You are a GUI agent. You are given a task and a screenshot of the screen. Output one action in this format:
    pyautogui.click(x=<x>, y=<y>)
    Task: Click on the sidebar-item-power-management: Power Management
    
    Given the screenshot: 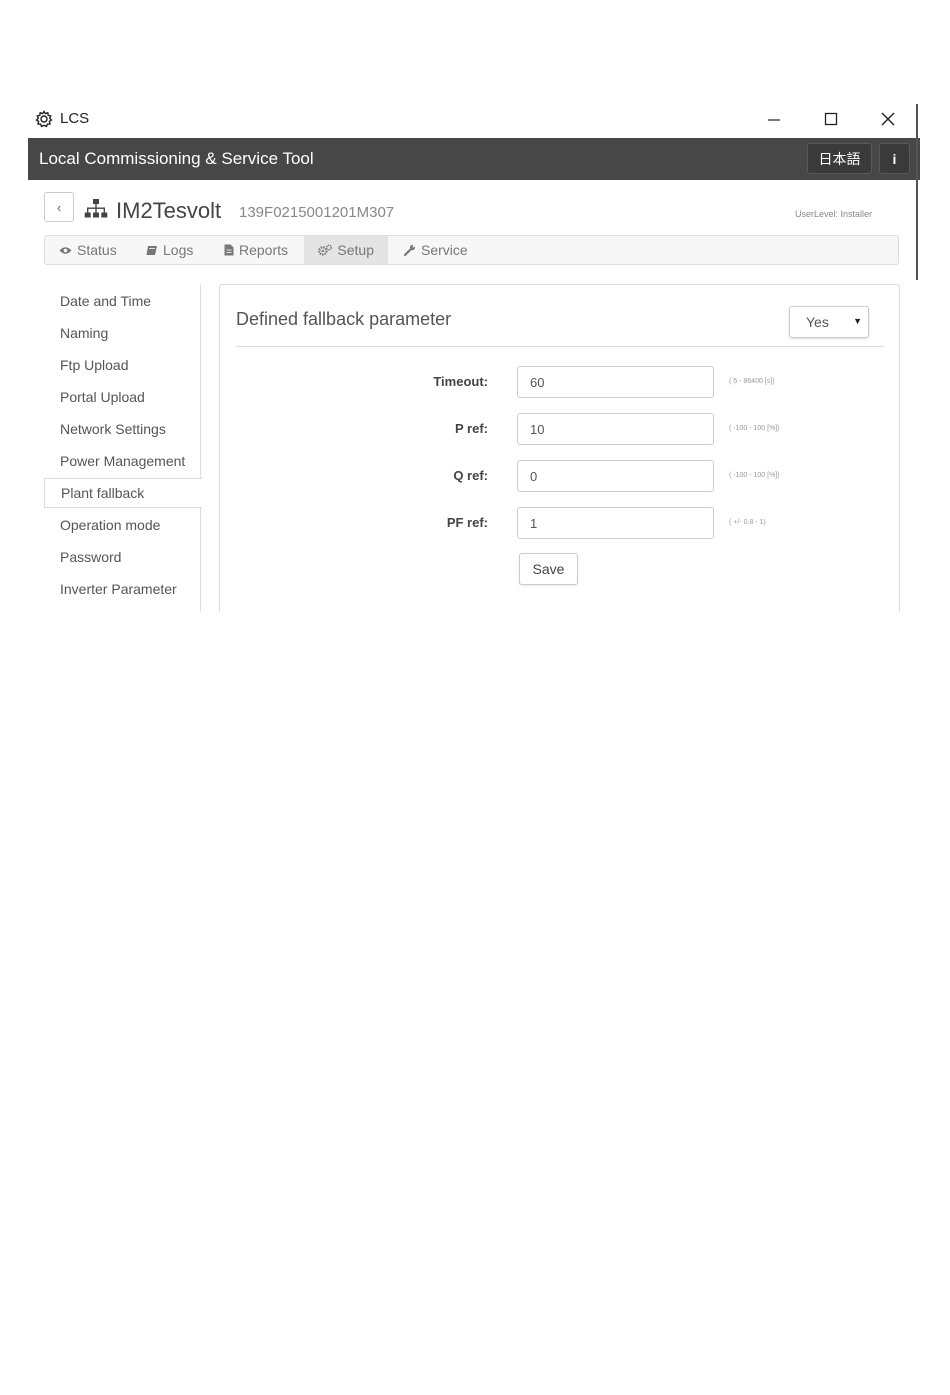 What is the action you would take?
    pyautogui.click(x=122, y=461)
    